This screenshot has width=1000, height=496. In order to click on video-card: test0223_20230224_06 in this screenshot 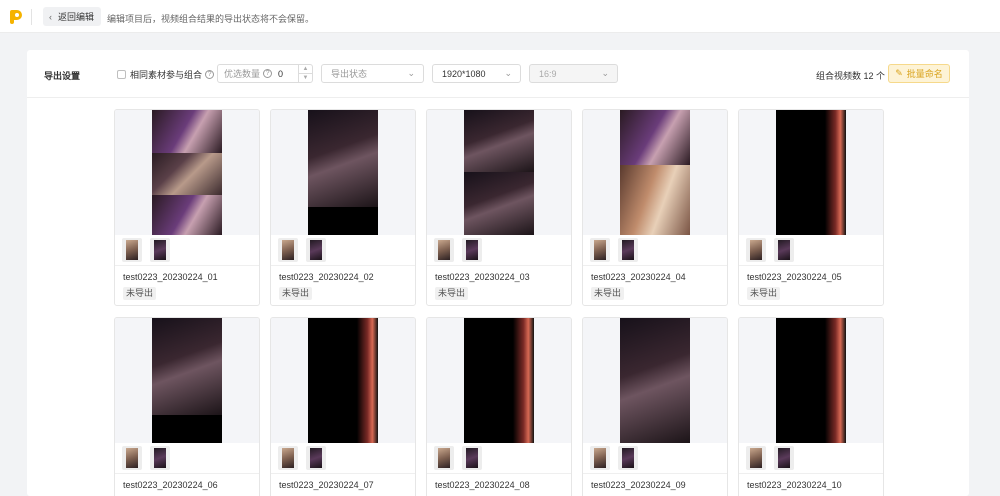, I will do `click(187, 406)`.